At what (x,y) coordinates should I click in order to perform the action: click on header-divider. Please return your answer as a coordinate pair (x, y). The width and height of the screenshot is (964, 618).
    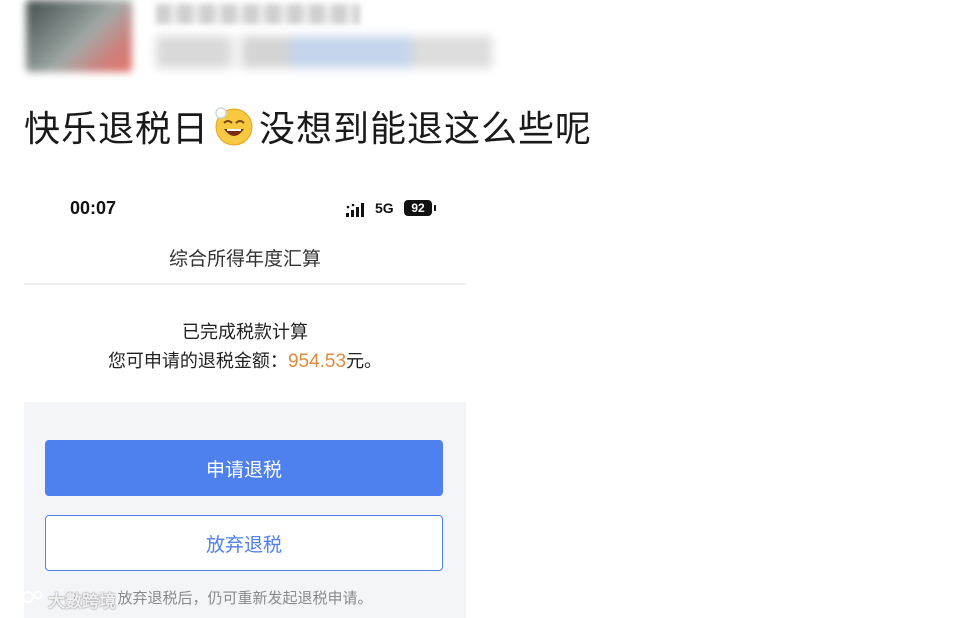
    Looking at the image, I should click on (245, 284).